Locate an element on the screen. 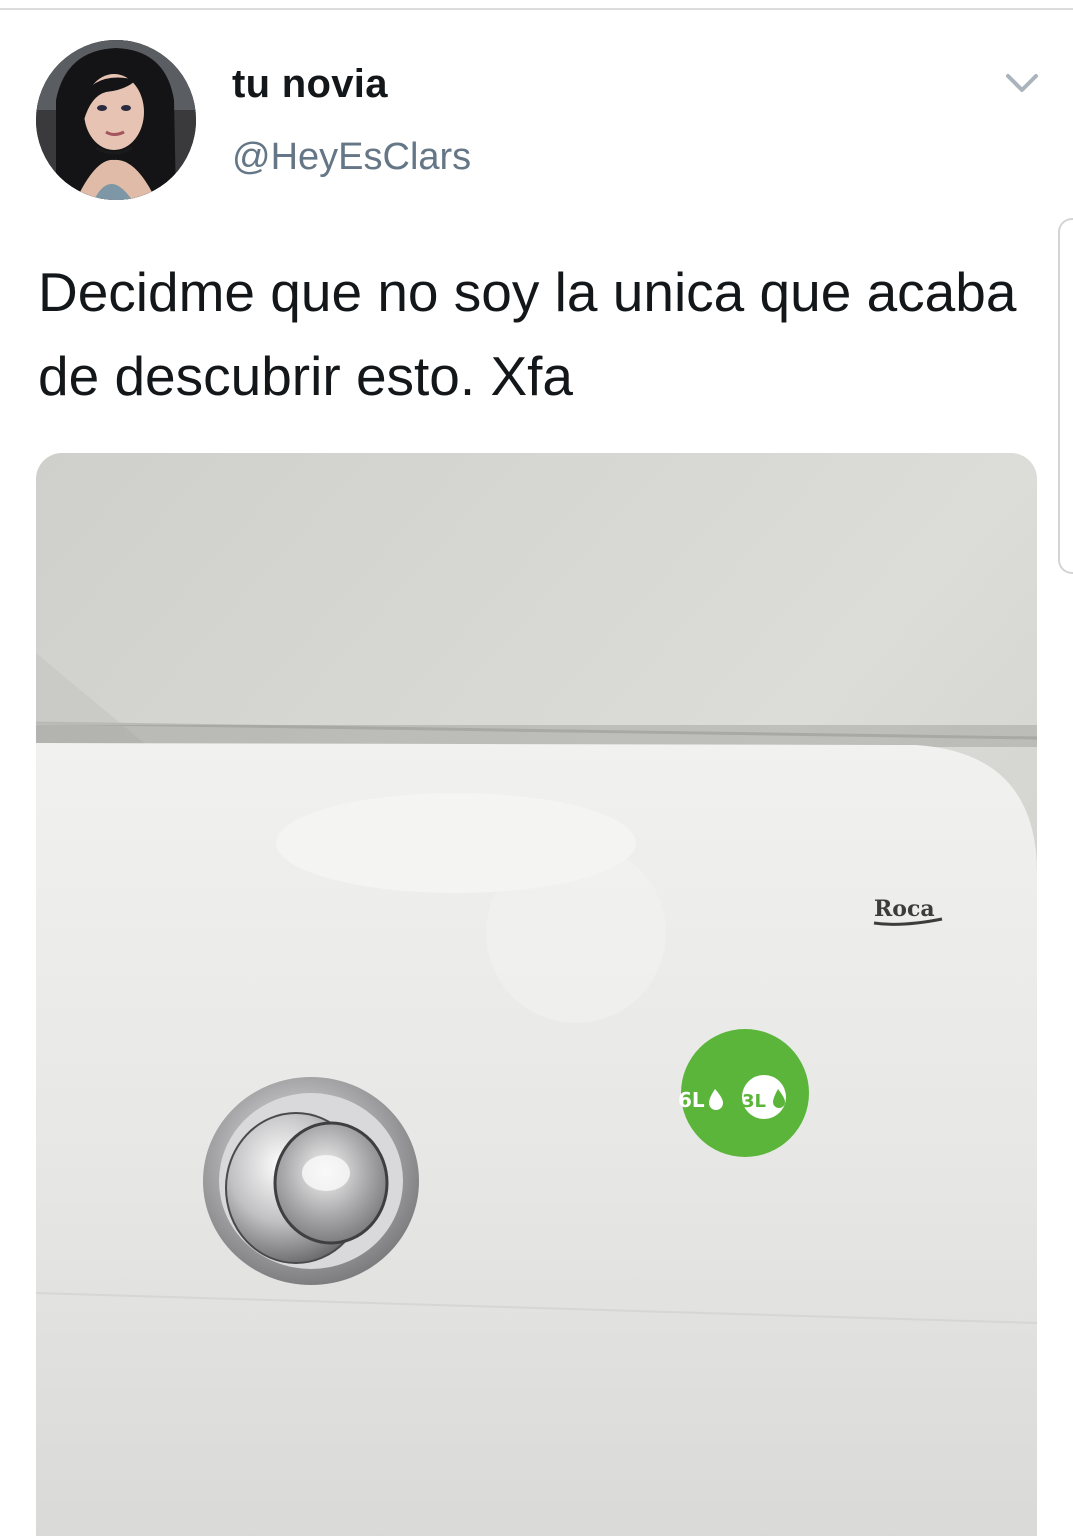 Image resolution: width=1073 pixels, height=1536 pixels. dual-flush-button is located at coordinates (311, 1181).